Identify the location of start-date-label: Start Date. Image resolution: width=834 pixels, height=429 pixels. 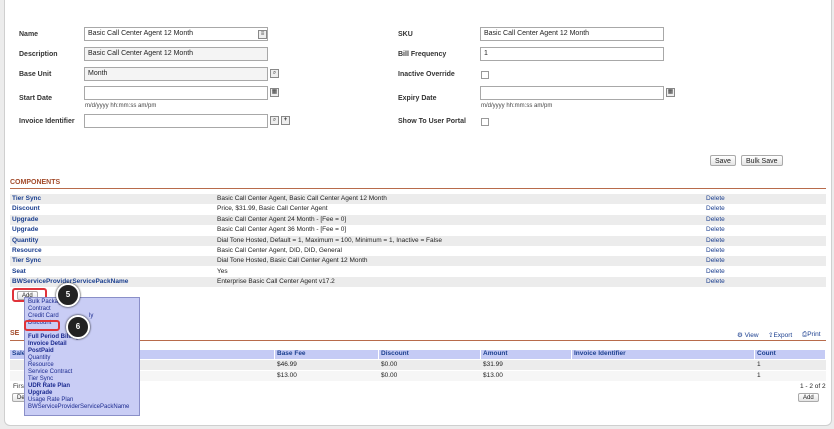
(36, 98).